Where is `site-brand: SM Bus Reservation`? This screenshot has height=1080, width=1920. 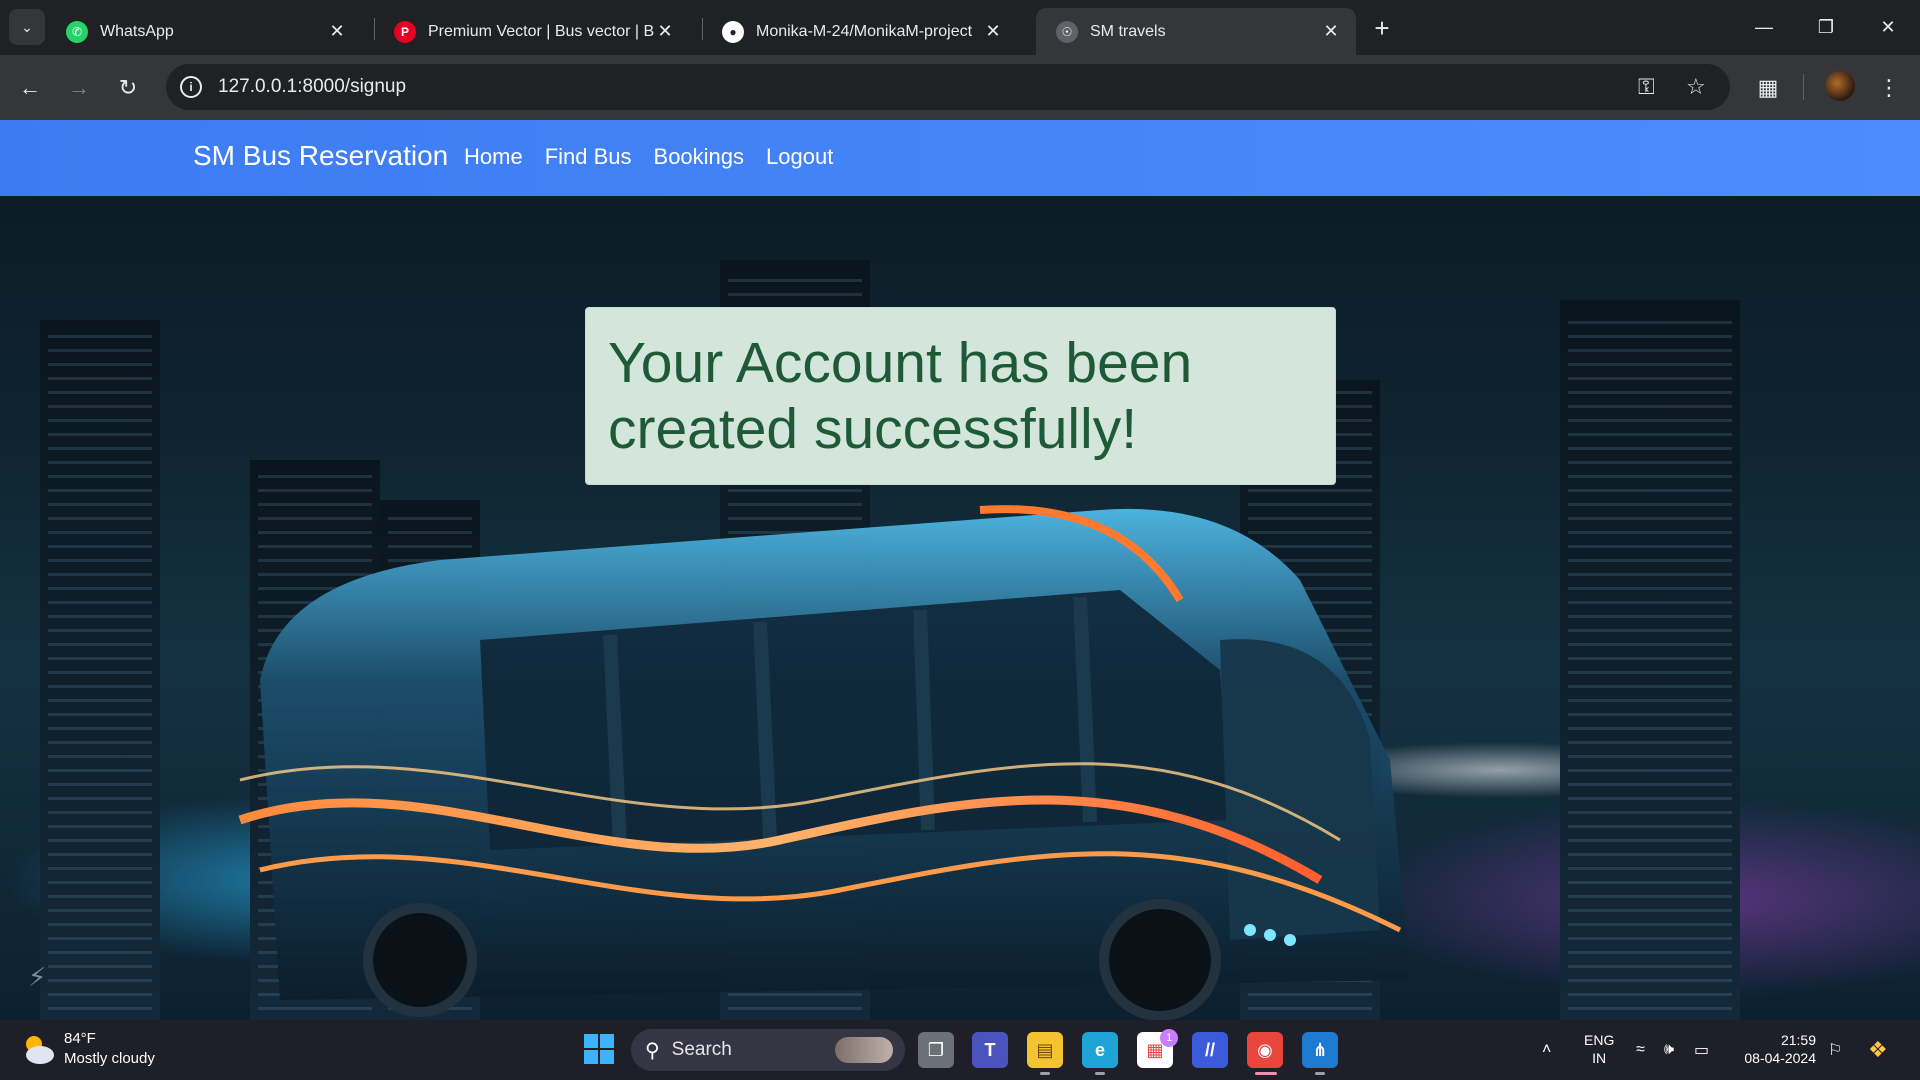
site-brand: SM Bus Reservation is located at coordinates (320, 156).